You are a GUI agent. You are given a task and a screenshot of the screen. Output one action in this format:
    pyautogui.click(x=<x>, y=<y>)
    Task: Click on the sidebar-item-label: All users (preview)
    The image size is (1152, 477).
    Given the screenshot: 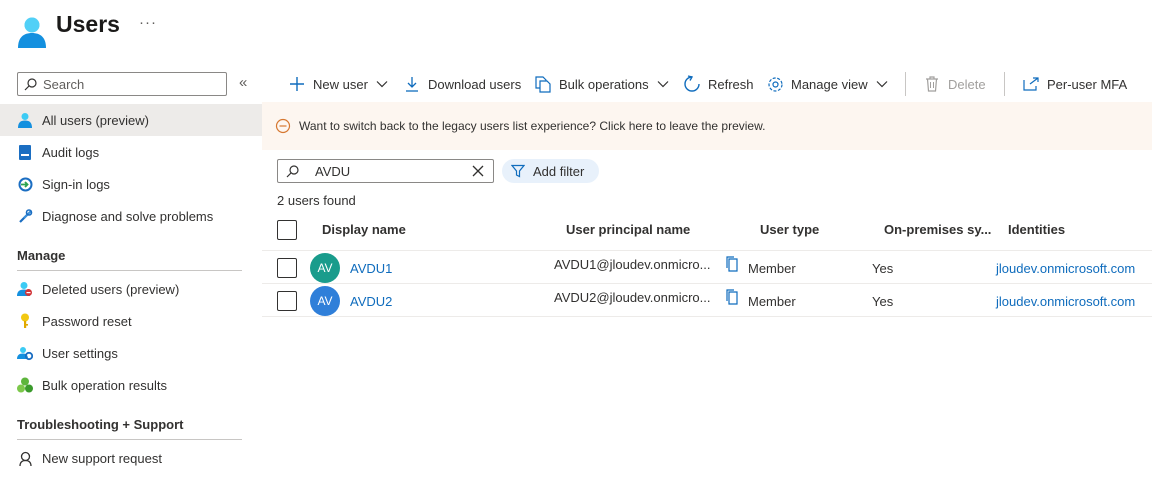 What is the action you would take?
    pyautogui.click(x=95, y=120)
    